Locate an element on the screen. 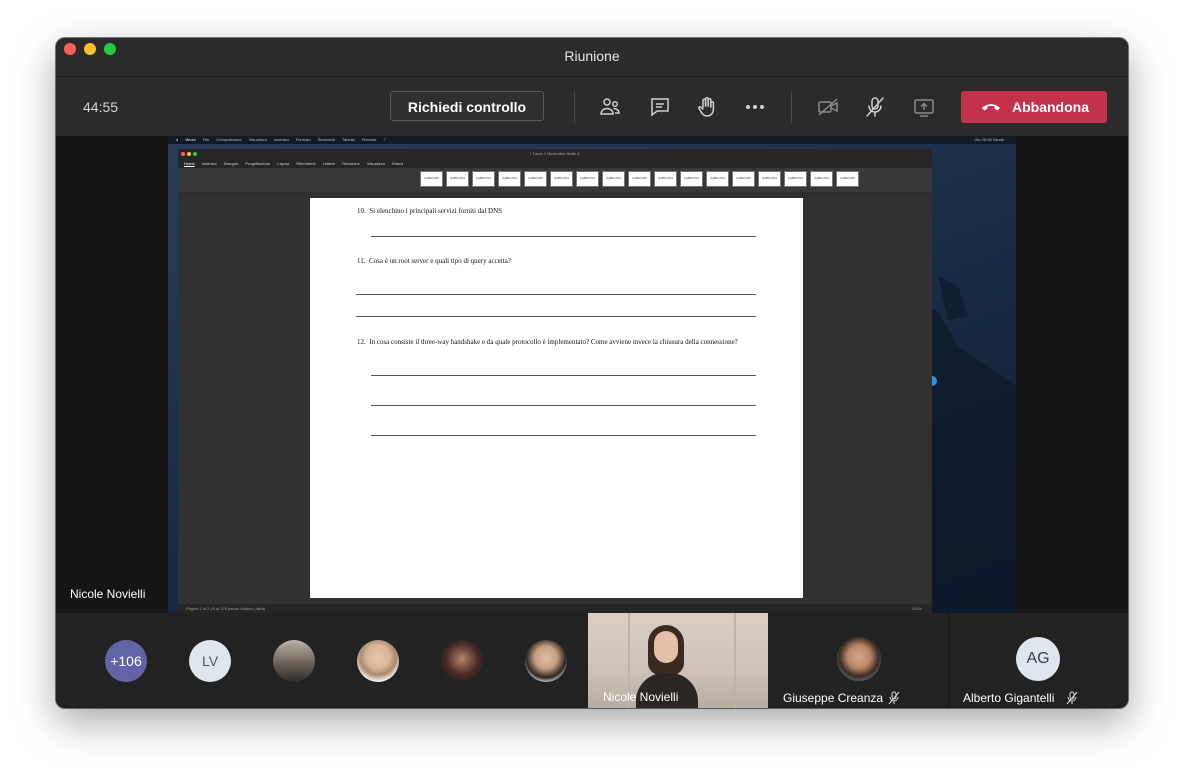 The image size is (1184, 782). share-tray-icon is located at coordinates (924, 107).